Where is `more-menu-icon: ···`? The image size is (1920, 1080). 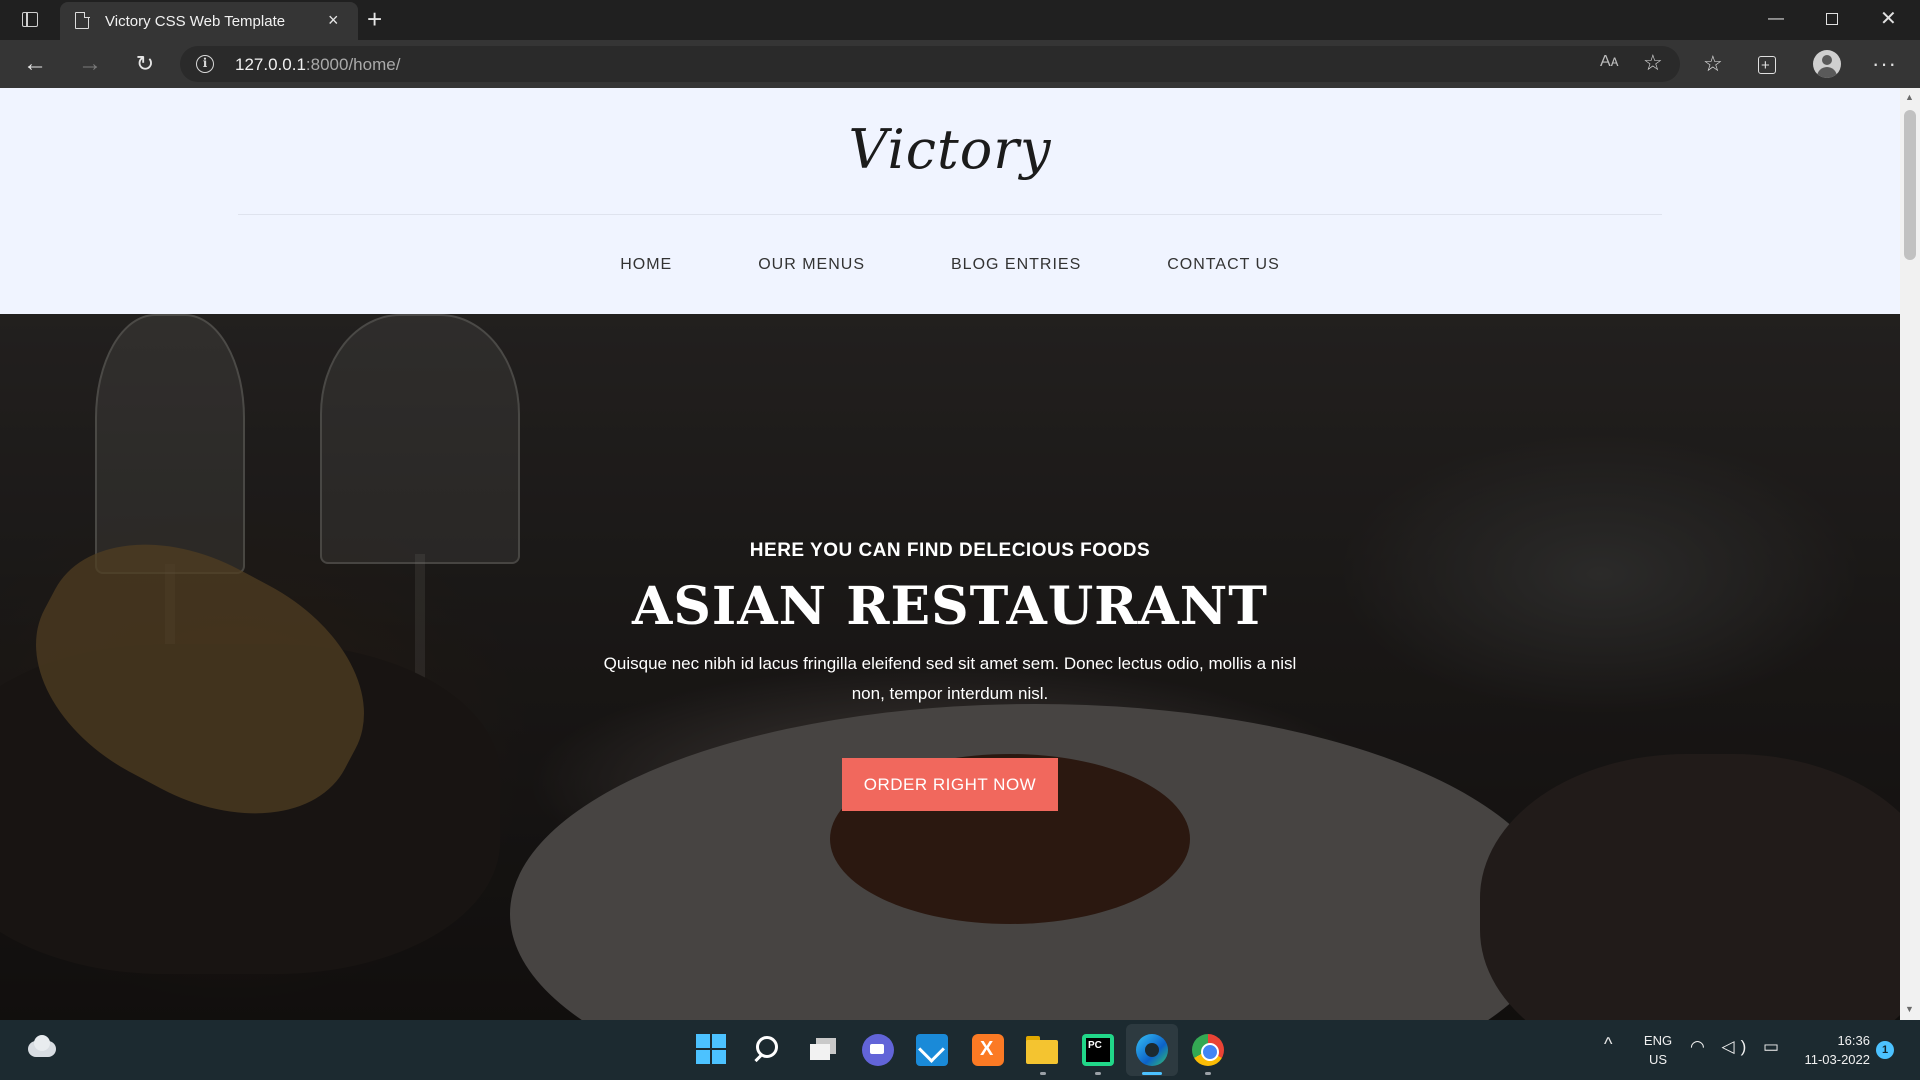
more-menu-icon: ··· is located at coordinates (1884, 64).